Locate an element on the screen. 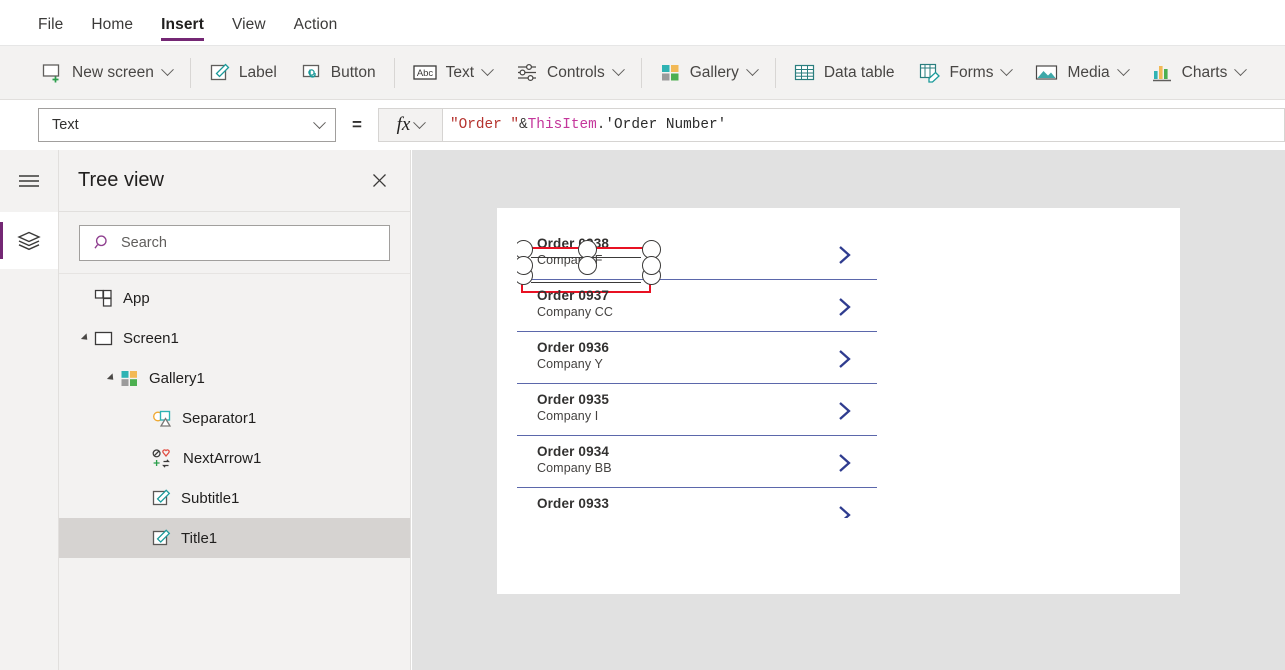 This screenshot has height=670, width=1285. close-icon is located at coordinates (379, 180).